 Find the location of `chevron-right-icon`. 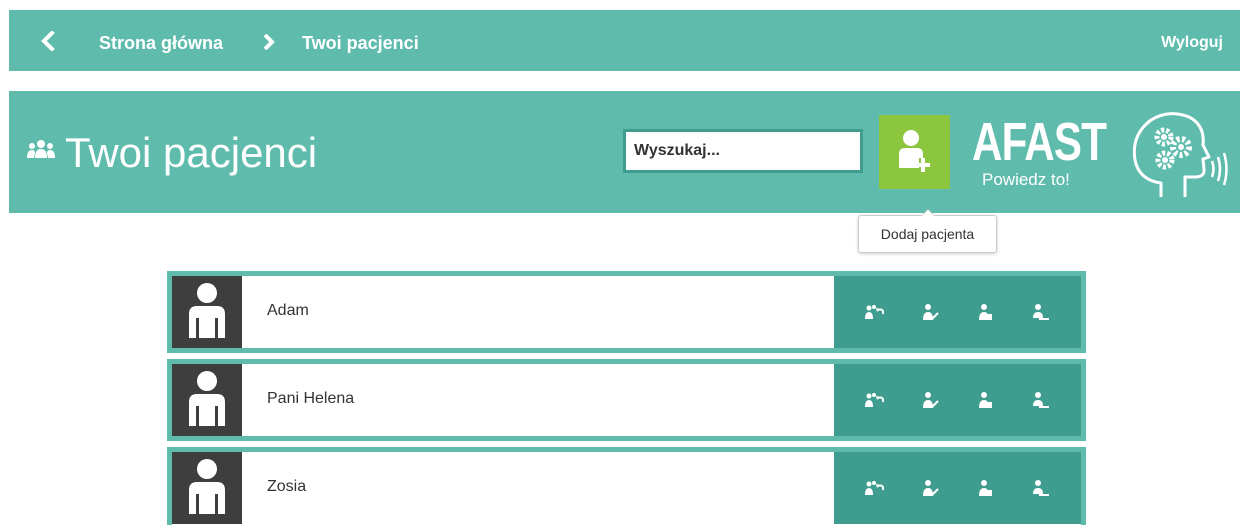

chevron-right-icon is located at coordinates (269, 42).